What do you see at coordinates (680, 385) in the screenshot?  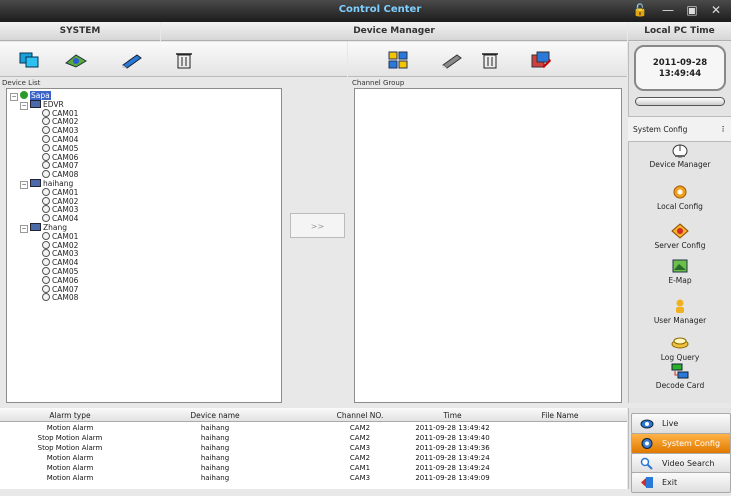 I see `sidebar-item-label: Decode Card` at bounding box center [680, 385].